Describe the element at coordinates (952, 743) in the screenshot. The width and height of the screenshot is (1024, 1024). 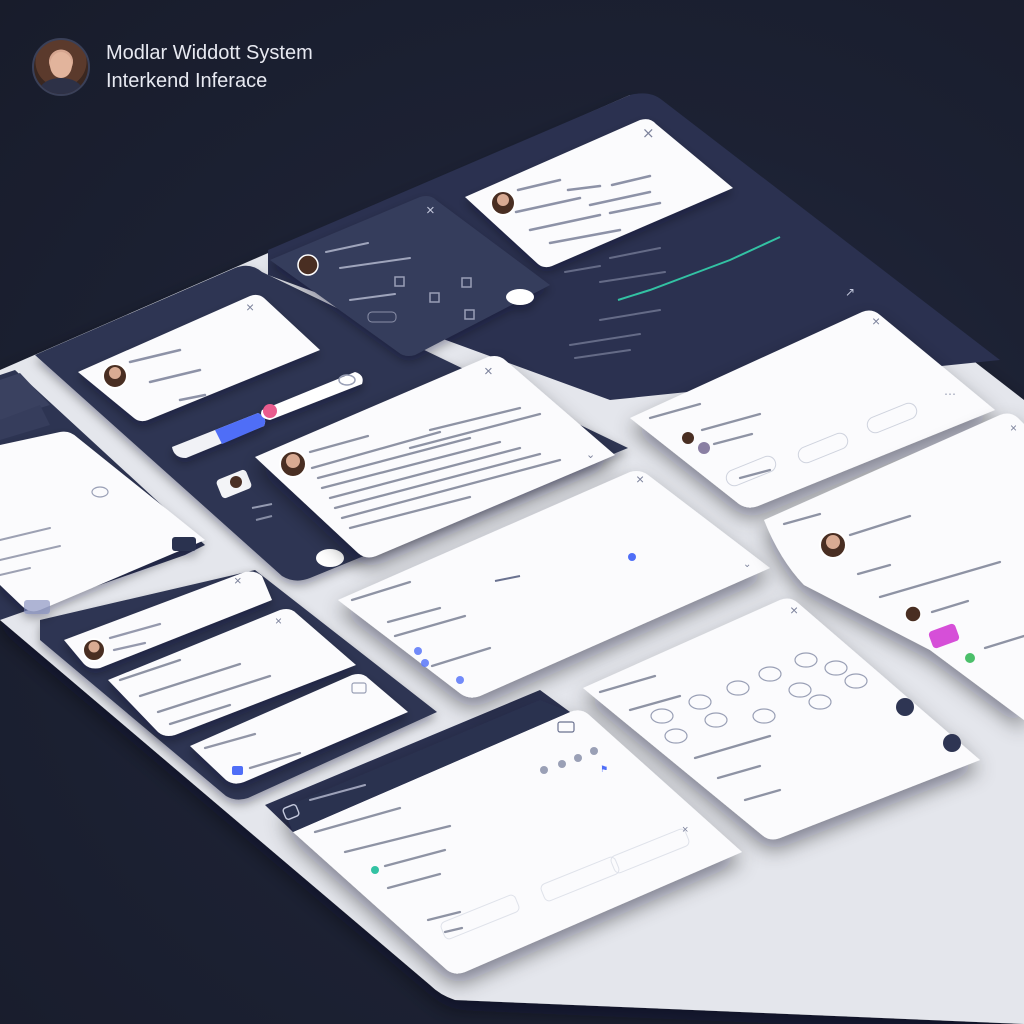
I see `confirm-button` at that location.